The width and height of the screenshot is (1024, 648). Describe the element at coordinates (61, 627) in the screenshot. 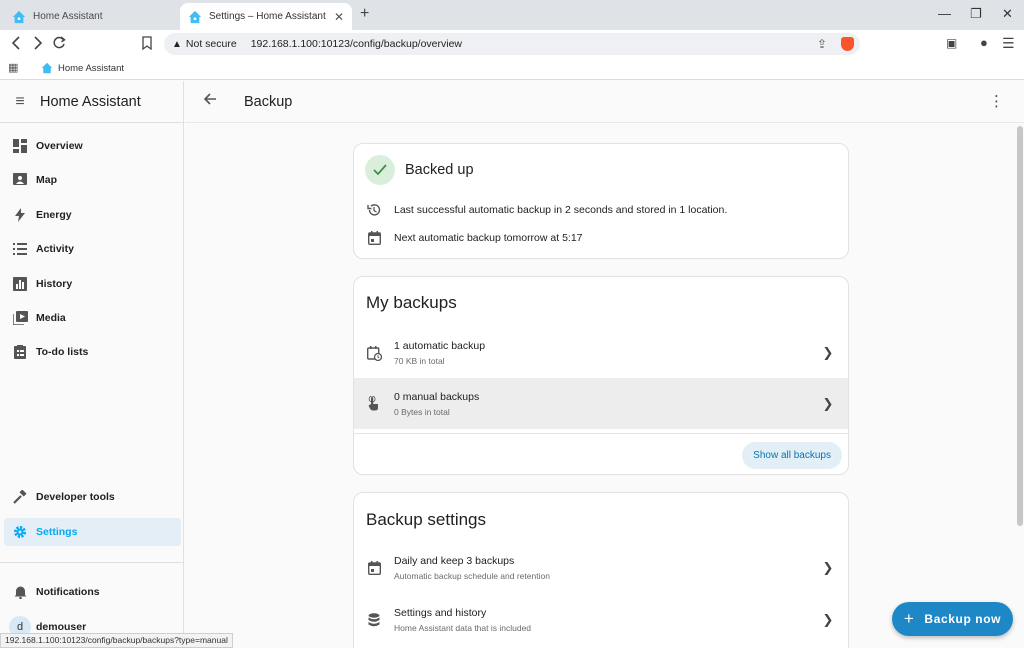

I see `sidebar-item-label: demouser` at that location.